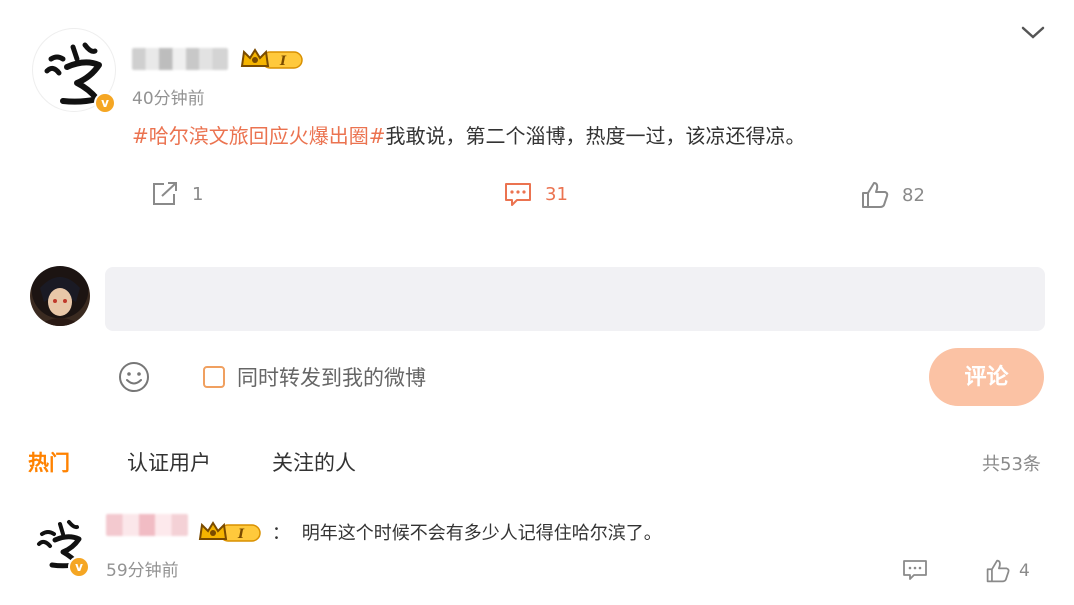  I want to click on repost-icon, so click(165, 193).